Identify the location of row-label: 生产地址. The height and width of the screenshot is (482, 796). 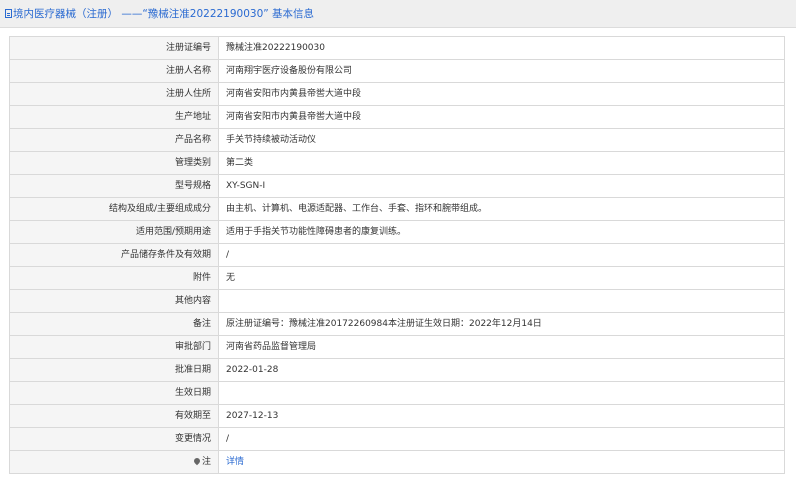
(114, 117).